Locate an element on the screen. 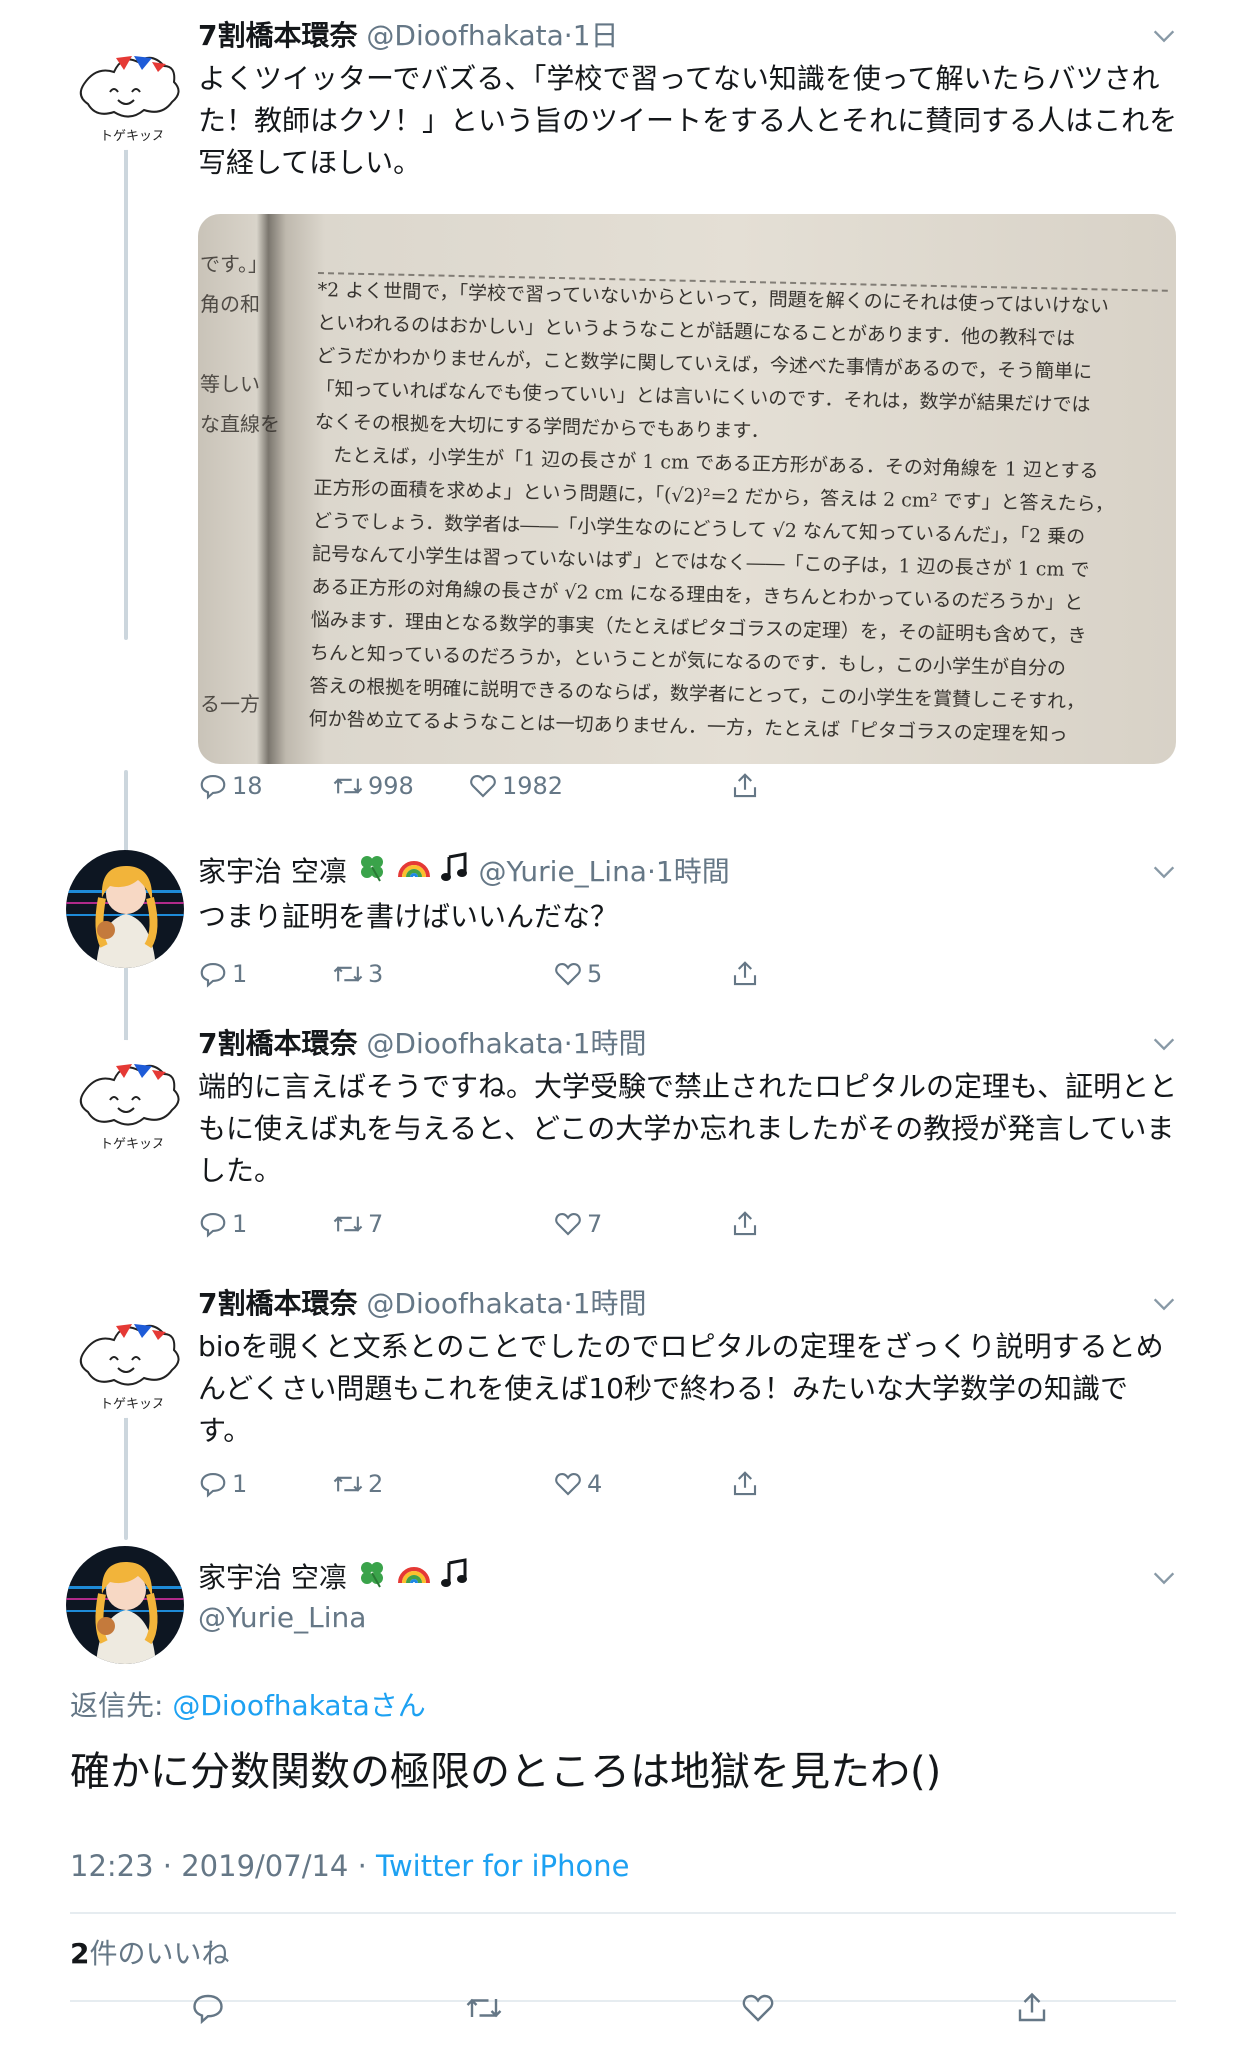 This screenshot has height=2048, width=1238. divider is located at coordinates (623, 1913).